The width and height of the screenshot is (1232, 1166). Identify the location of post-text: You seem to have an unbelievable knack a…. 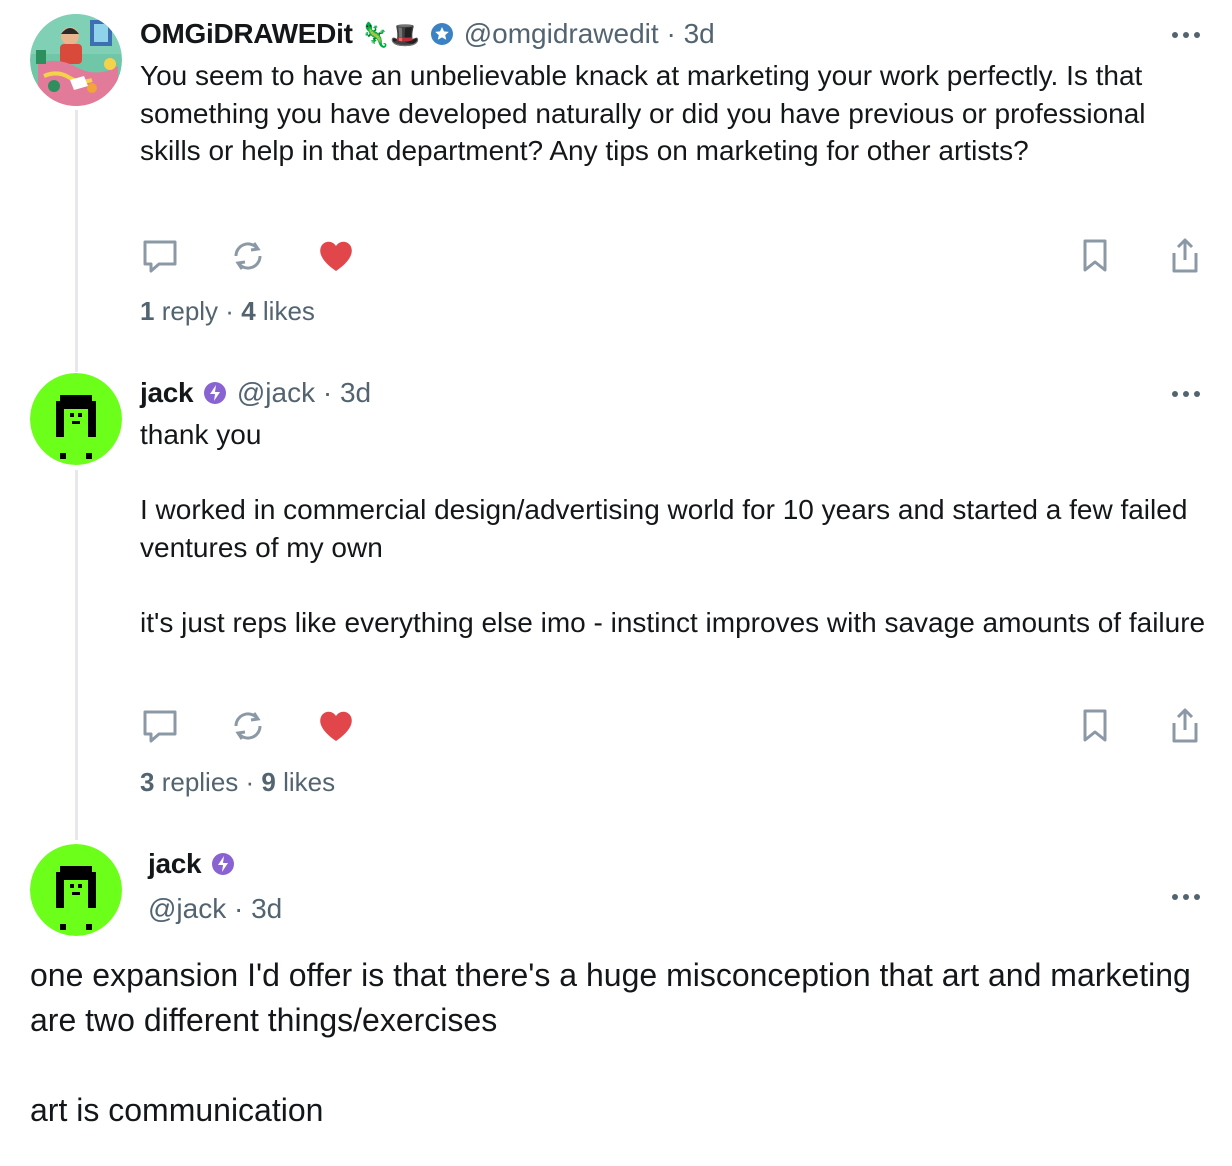
(643, 113).